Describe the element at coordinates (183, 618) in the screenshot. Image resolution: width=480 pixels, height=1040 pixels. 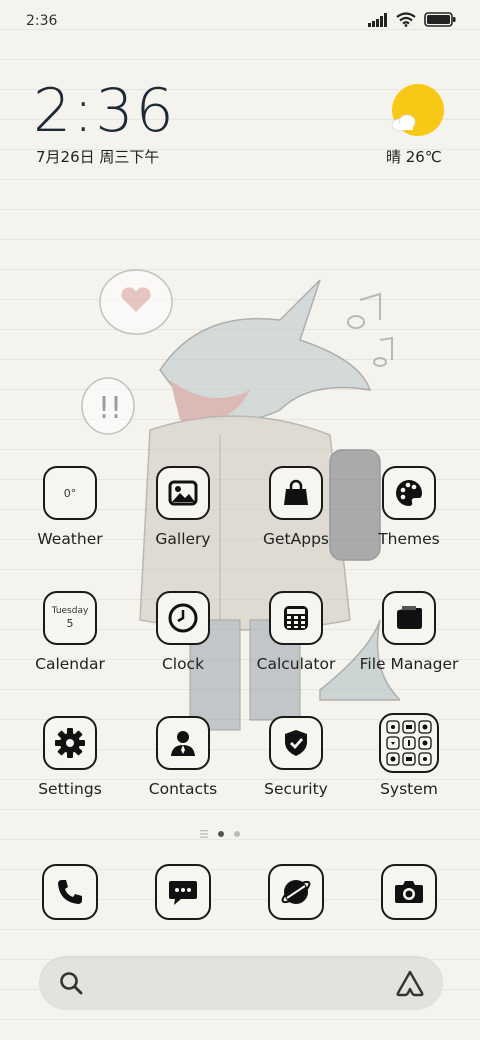
I see `clock-icon` at that location.